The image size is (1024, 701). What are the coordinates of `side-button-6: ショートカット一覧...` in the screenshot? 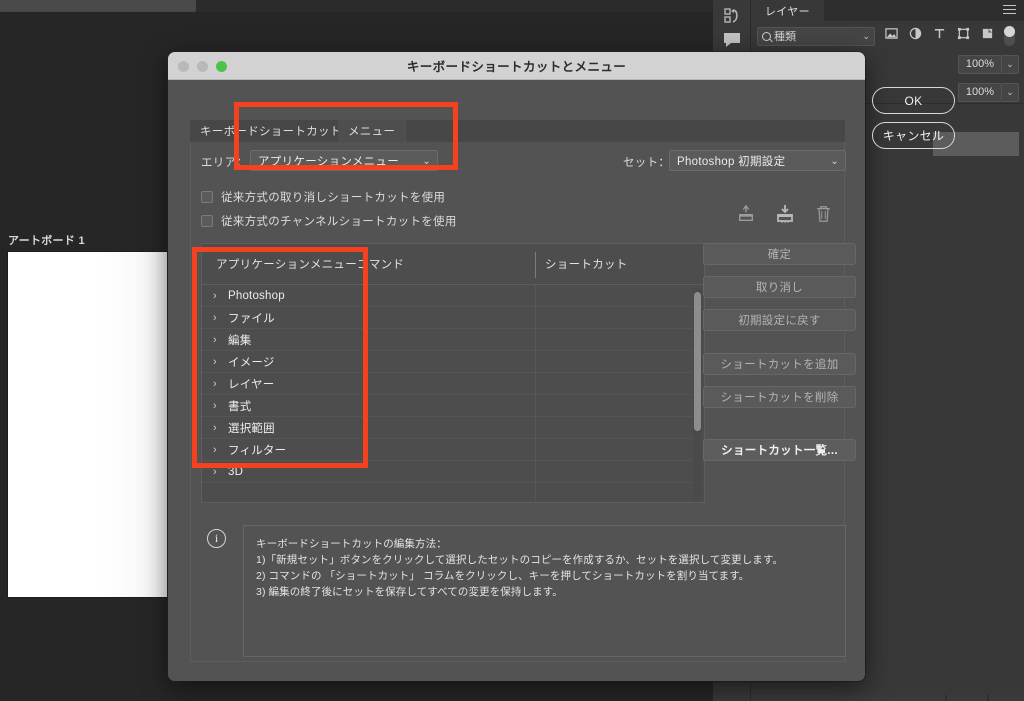 It's located at (779, 450).